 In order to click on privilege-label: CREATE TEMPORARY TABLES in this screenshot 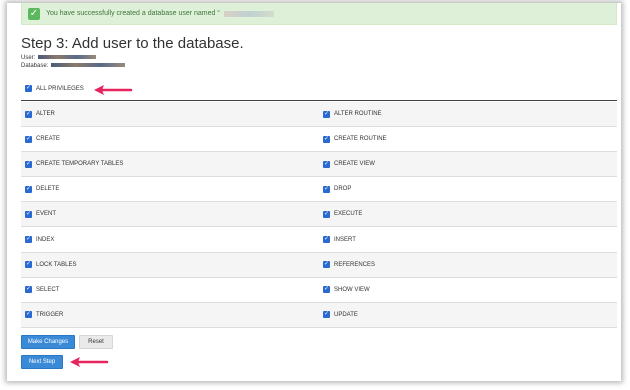, I will do `click(80, 164)`.